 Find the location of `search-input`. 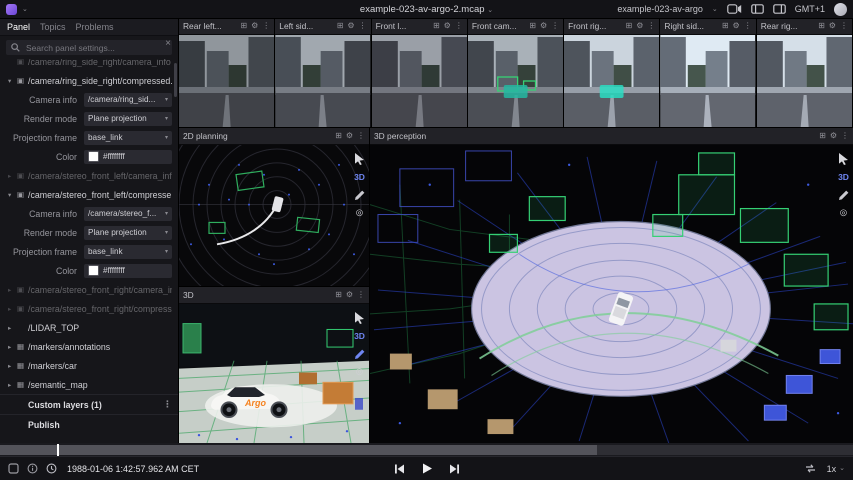

search-input is located at coordinates (95, 47).